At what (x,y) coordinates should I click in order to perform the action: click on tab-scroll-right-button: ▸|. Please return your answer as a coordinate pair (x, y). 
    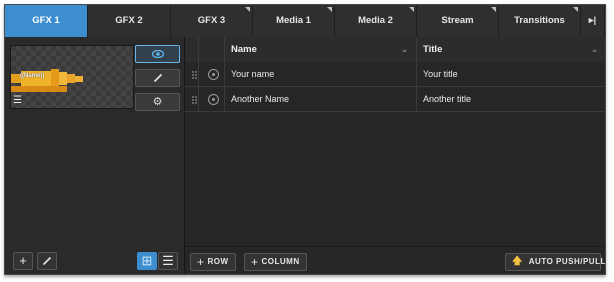
    Looking at the image, I should click on (593, 21).